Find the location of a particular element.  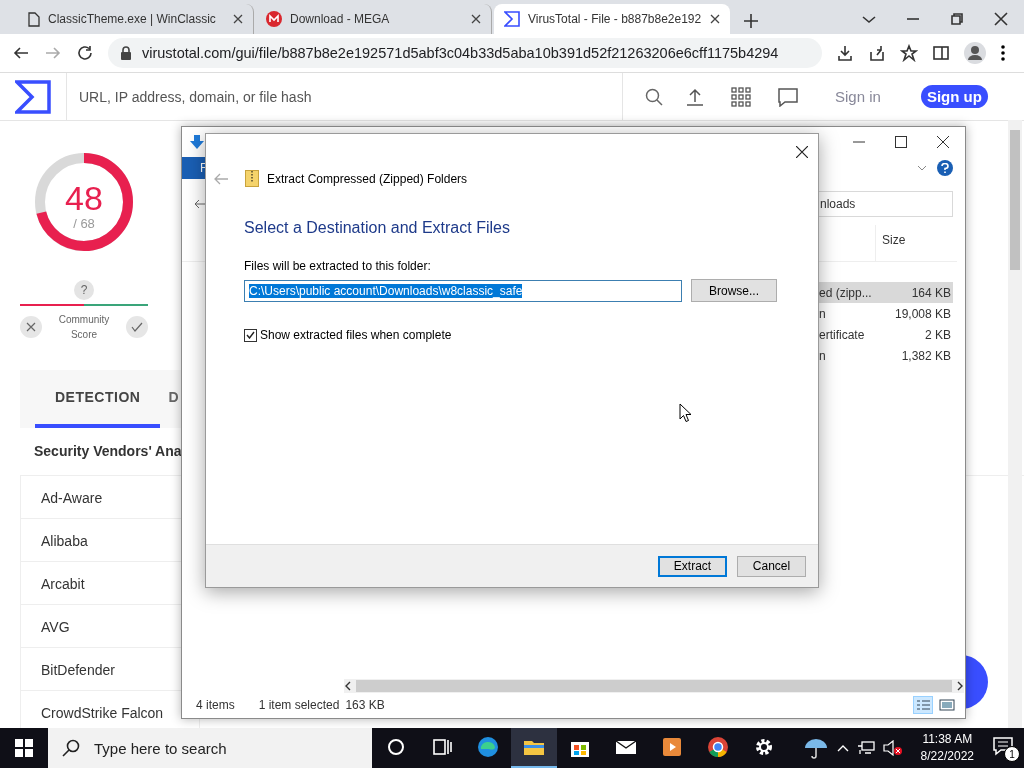

selection-count: 1 item selected is located at coordinates (299, 705).